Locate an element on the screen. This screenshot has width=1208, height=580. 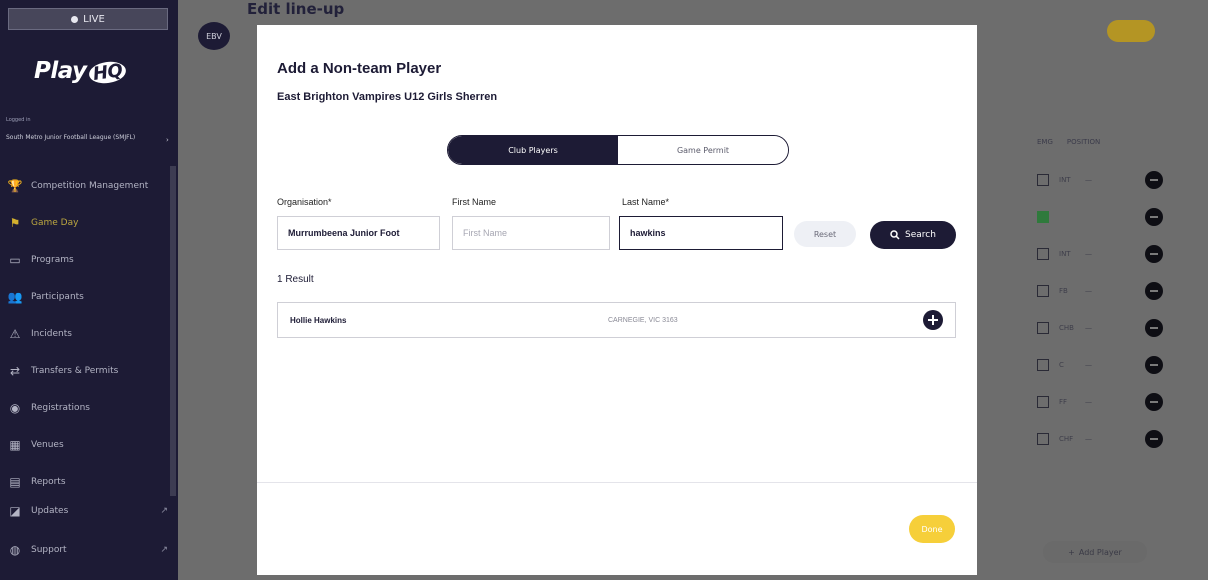
sidebar-item-label: Venues is located at coordinates (47, 445).